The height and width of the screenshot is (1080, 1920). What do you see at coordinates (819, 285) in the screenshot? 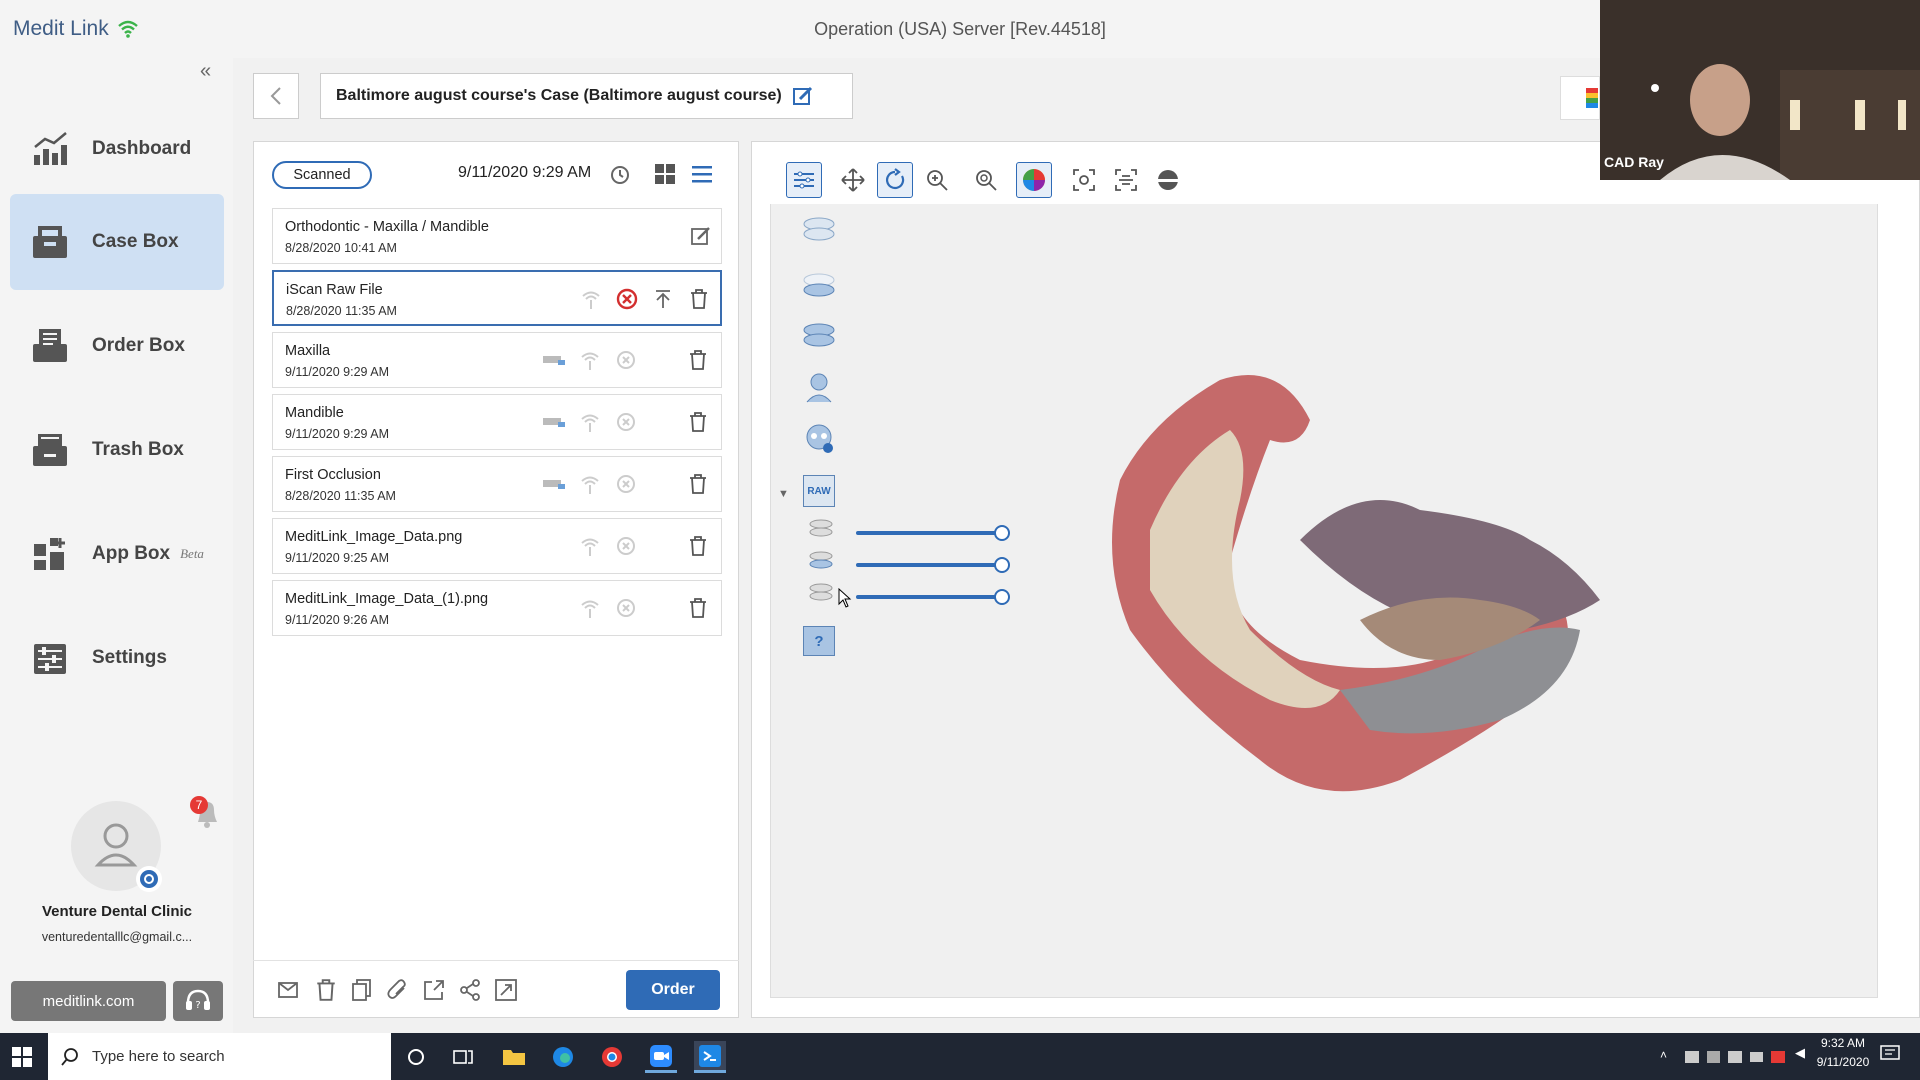
I see `layer-lower-jaw-icon` at bounding box center [819, 285].